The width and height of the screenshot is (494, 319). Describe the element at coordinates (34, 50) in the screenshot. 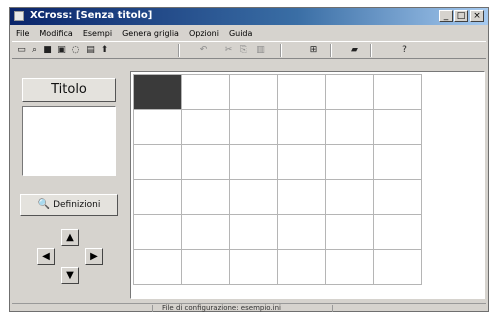

I see `open-icon: ⌕` at that location.